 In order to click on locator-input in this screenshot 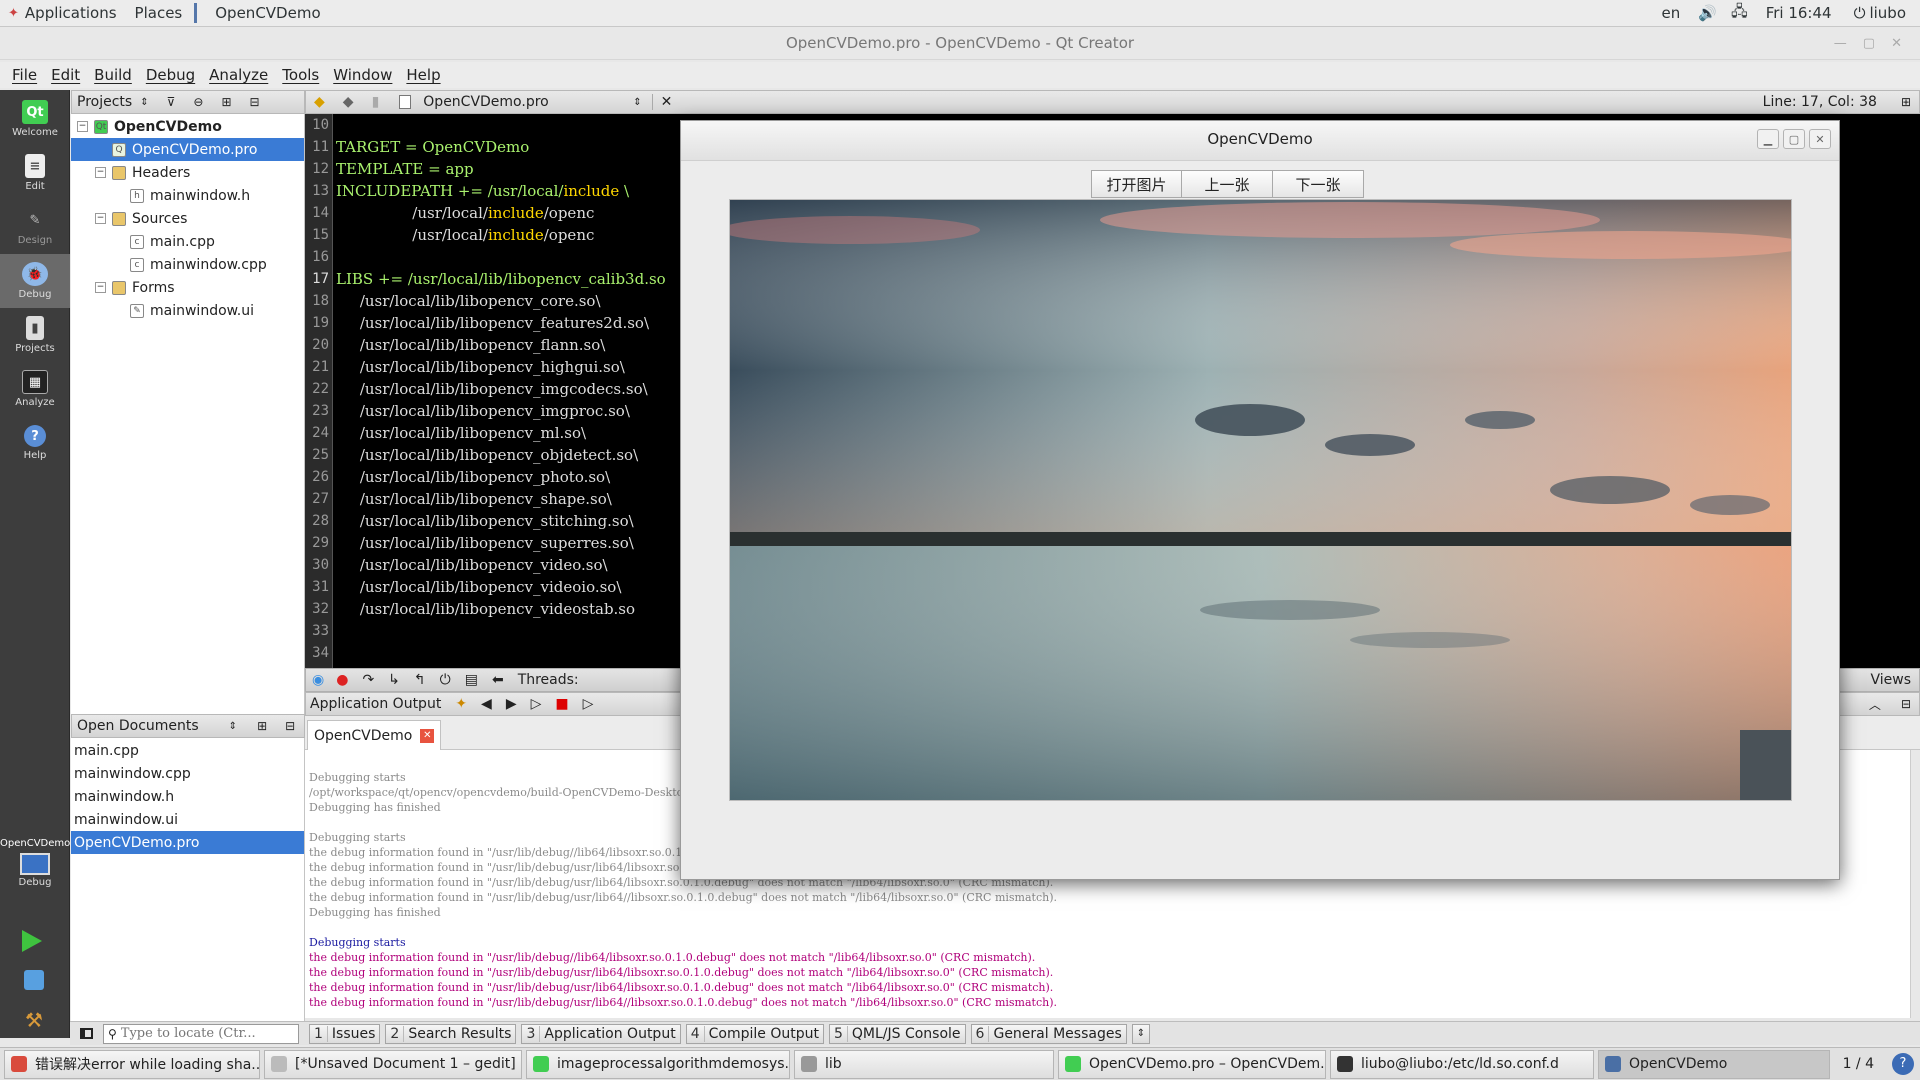, I will do `click(205, 1033)`.